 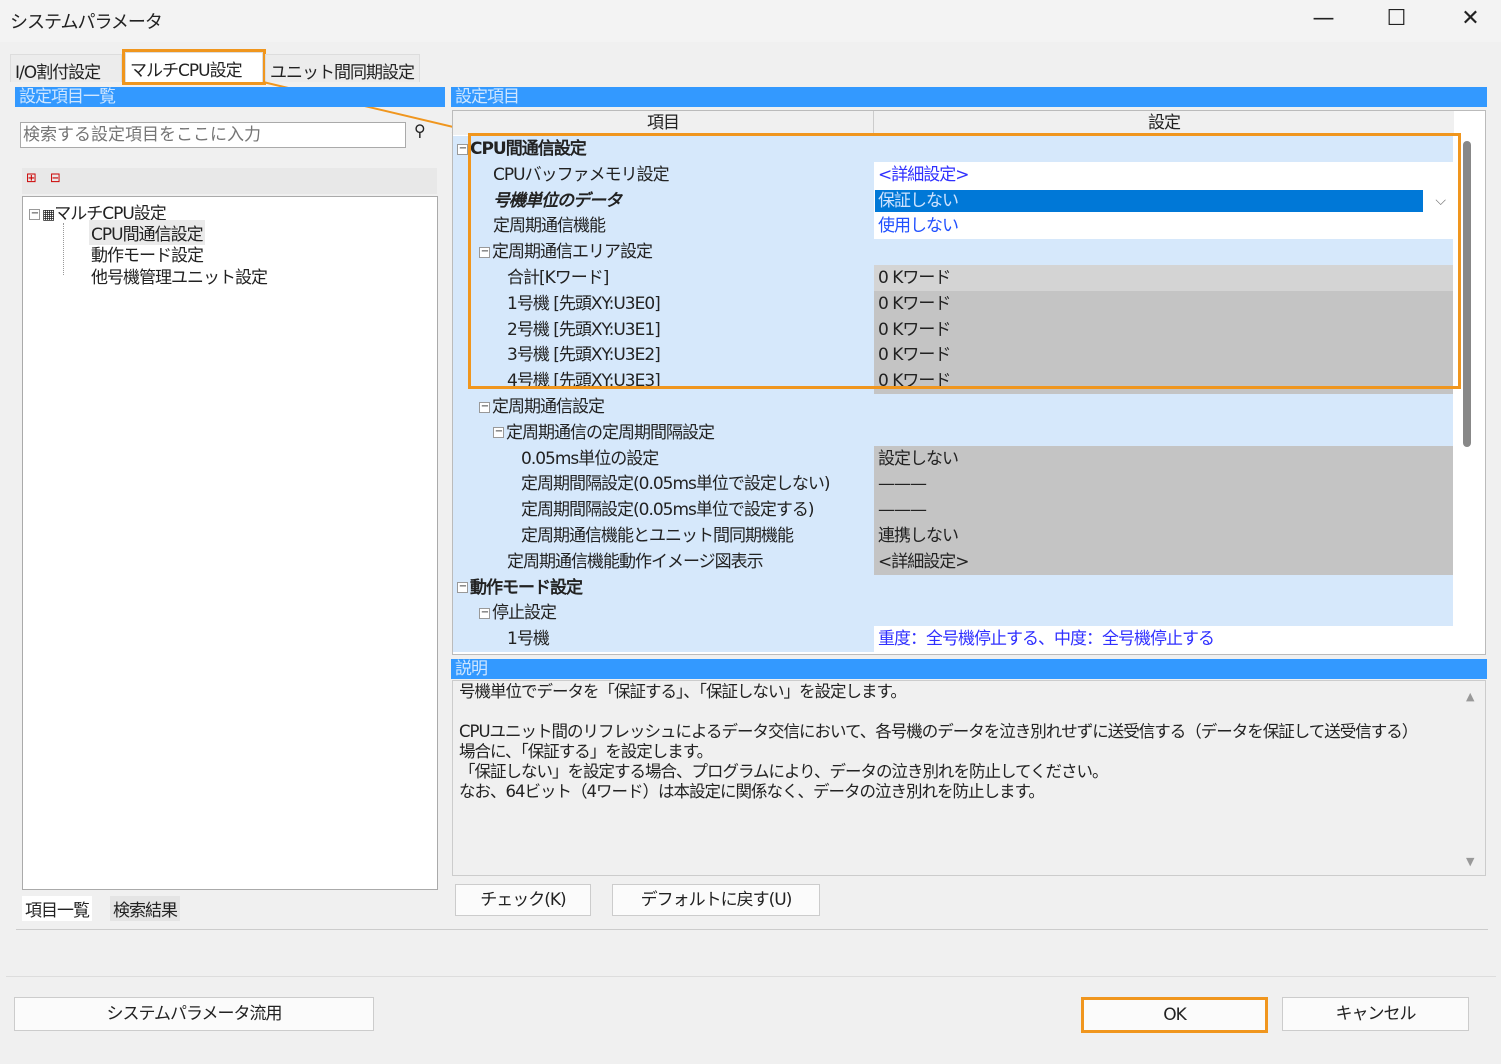 What do you see at coordinates (918, 536) in the screenshot?
I see `setting-value: 連携しない` at bounding box center [918, 536].